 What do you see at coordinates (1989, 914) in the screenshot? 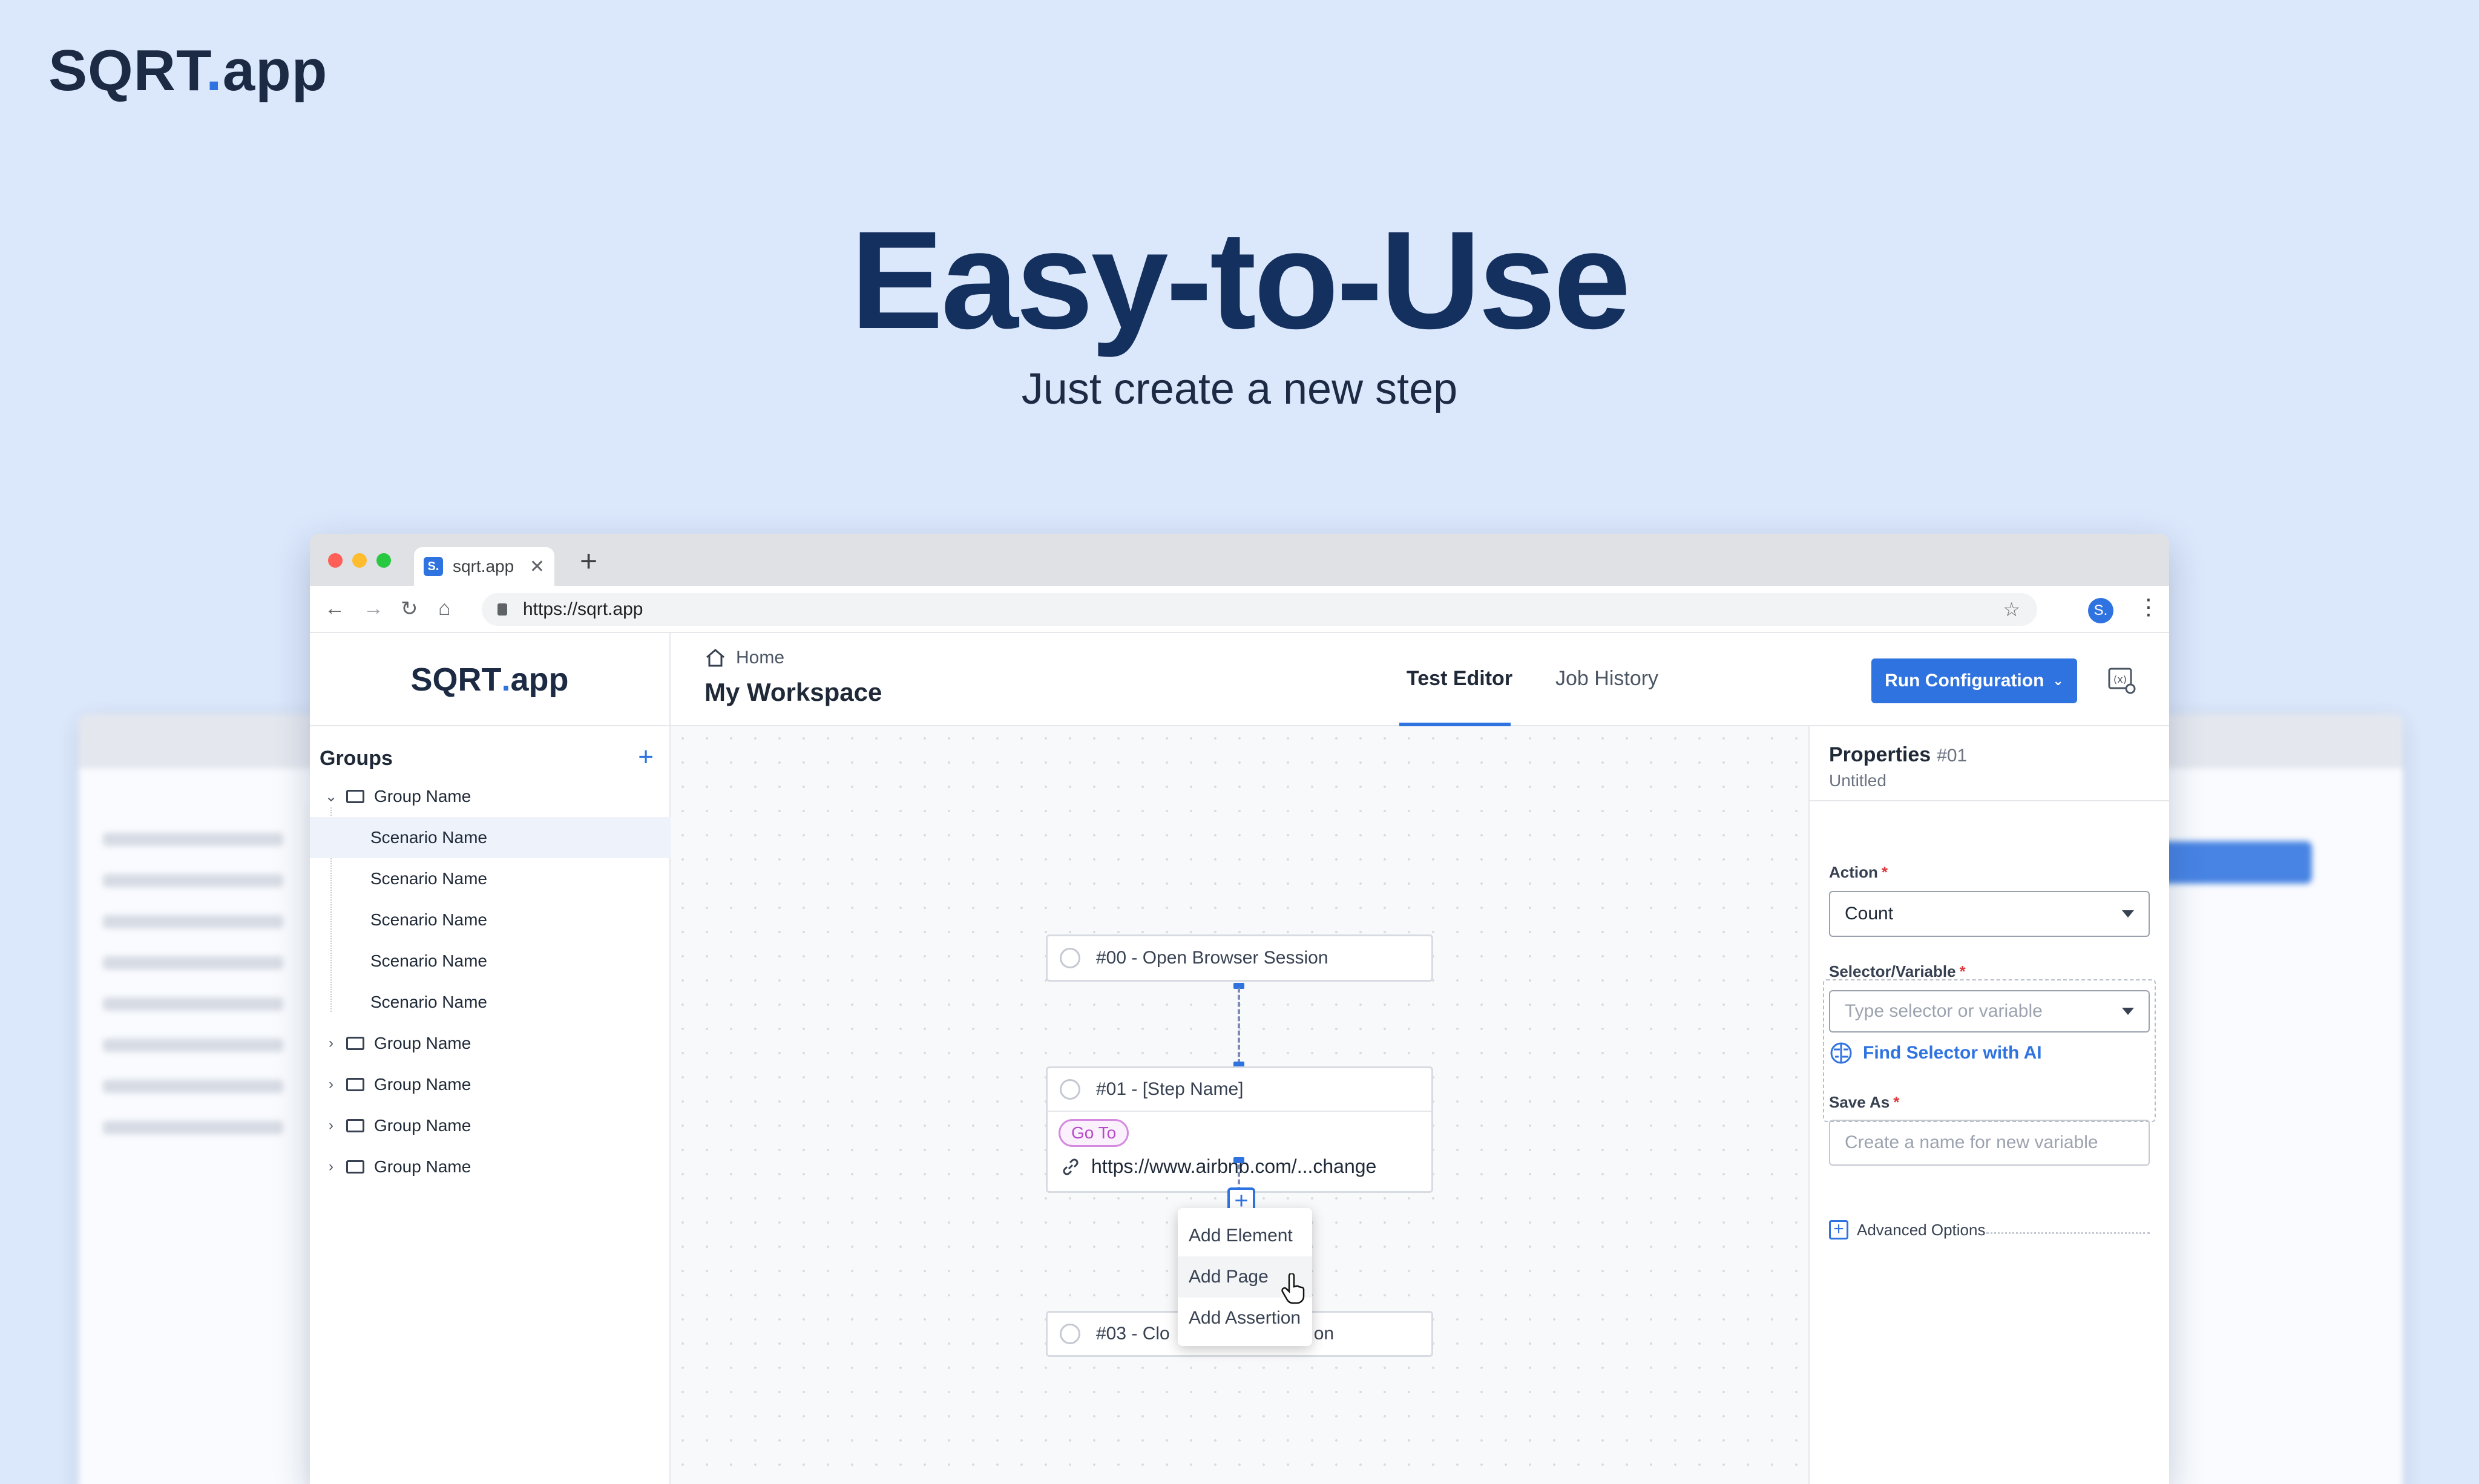
I see `action-select: Count` at bounding box center [1989, 914].